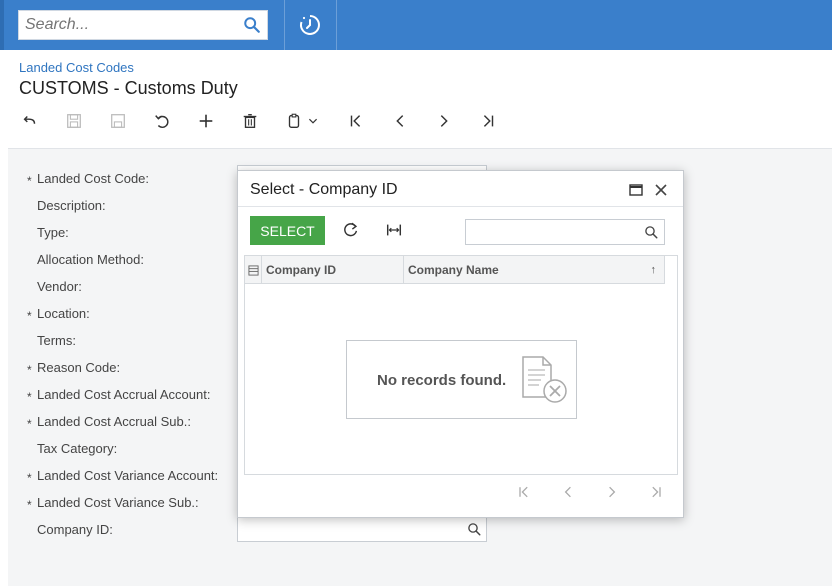  I want to click on grid-settings-icon, so click(253, 270).